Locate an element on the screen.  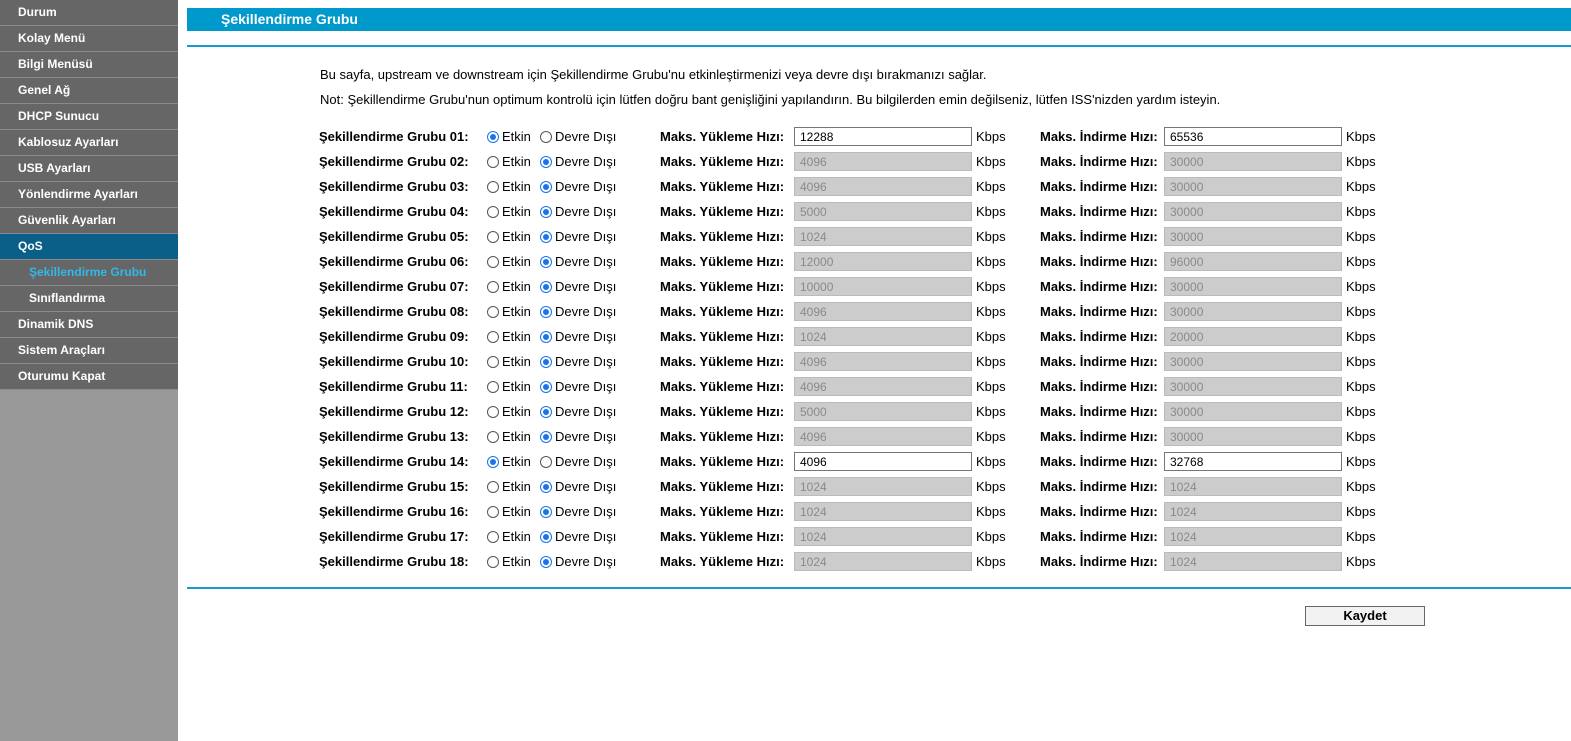
sidebar-item-6: Kablosuz Ayarları is located at coordinates (89, 143).